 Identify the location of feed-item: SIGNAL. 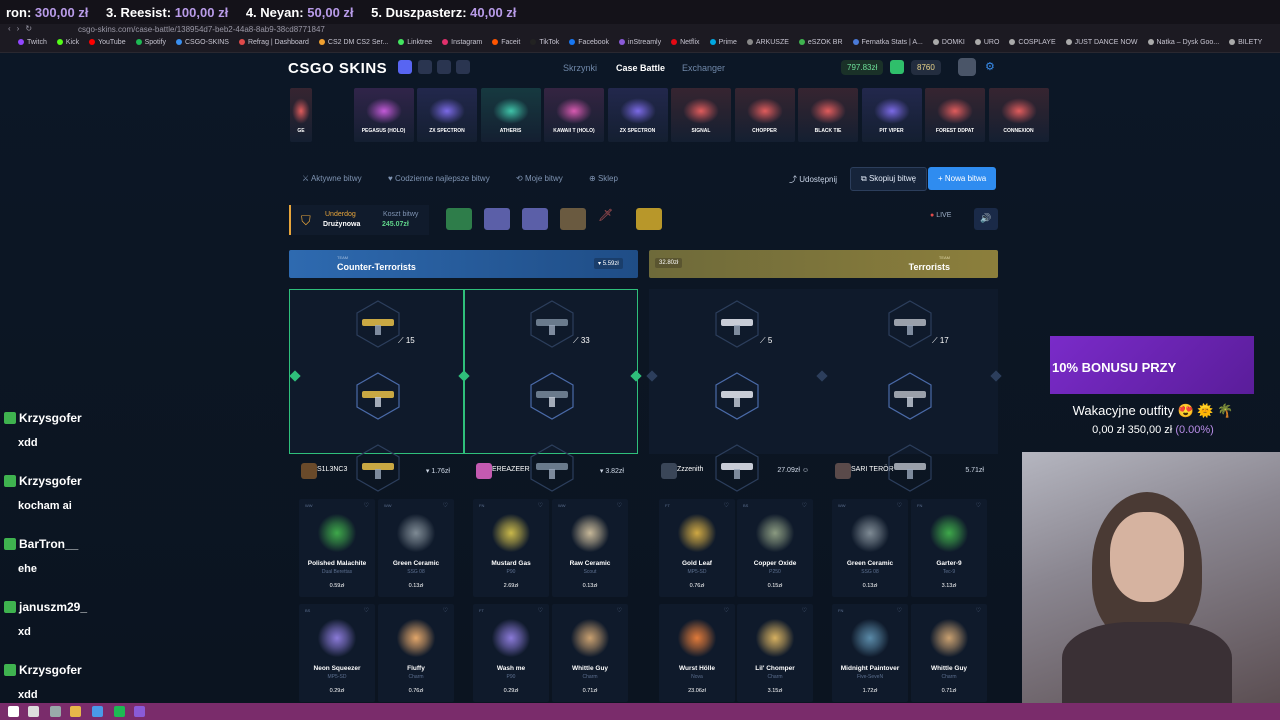
(701, 115).